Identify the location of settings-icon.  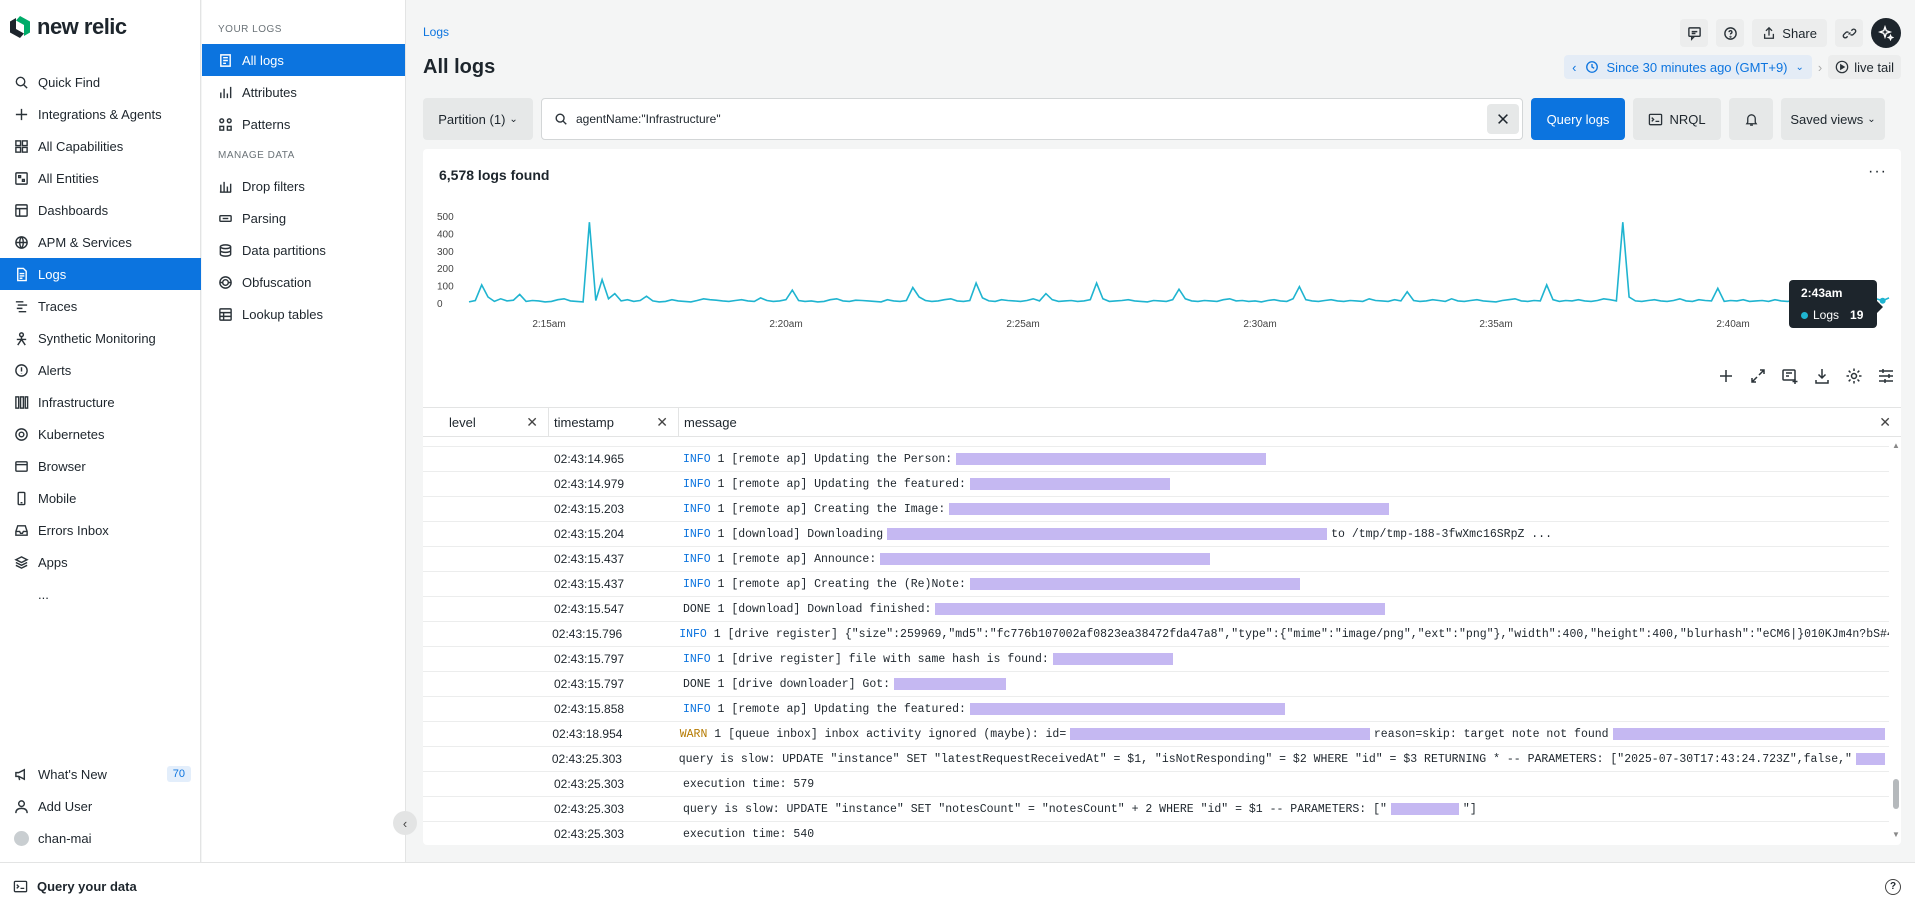
(1854, 376).